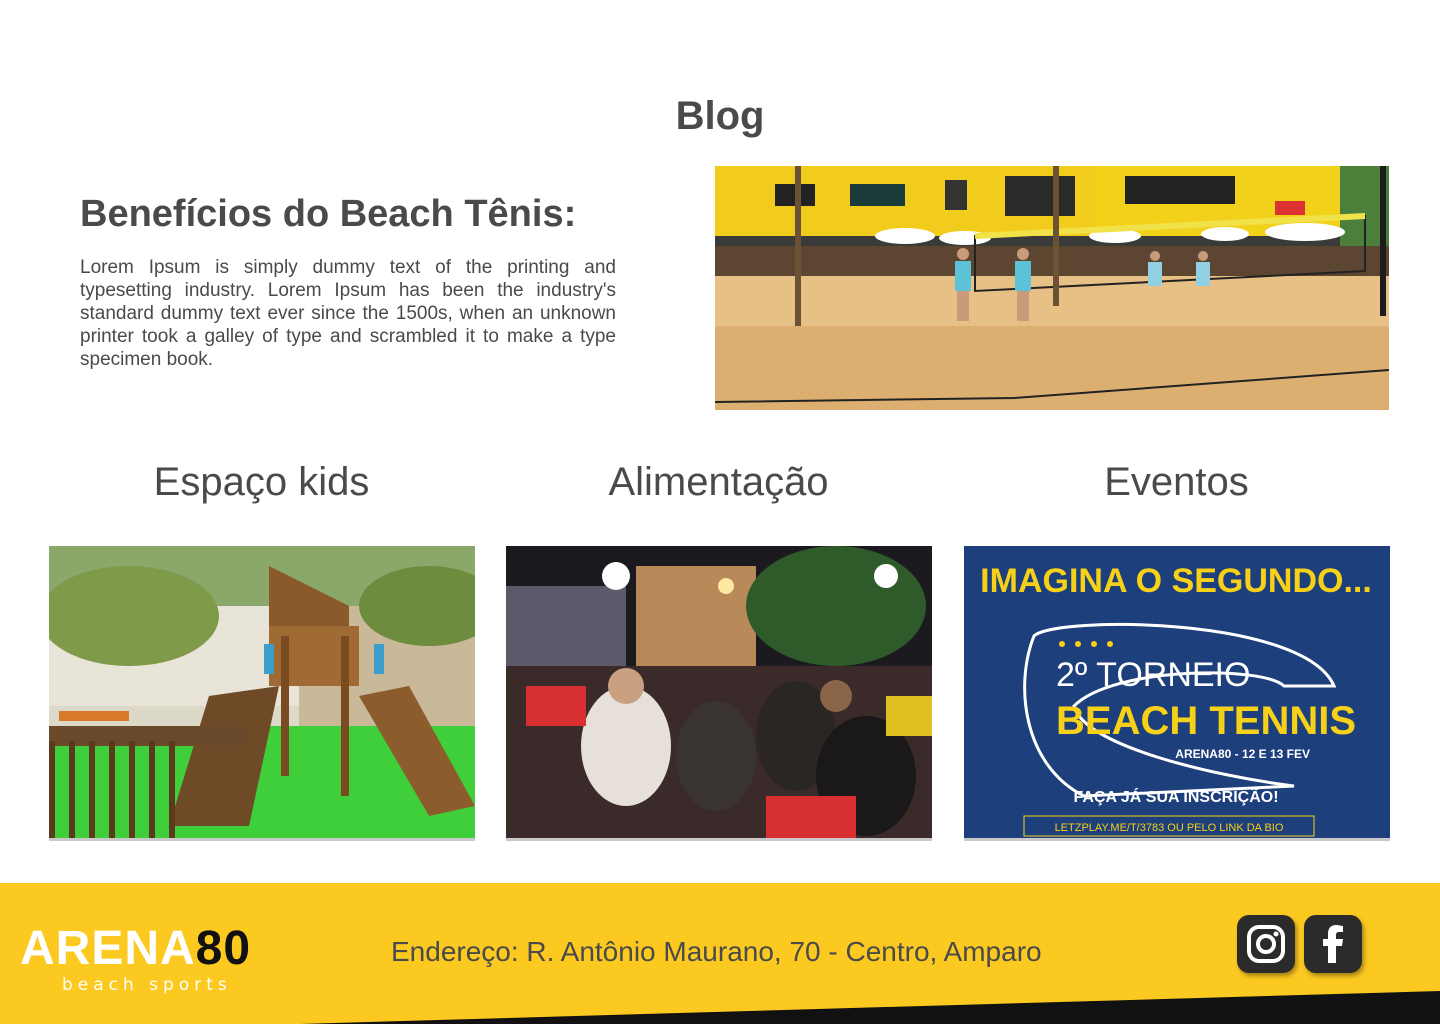 The height and width of the screenshot is (1024, 1440). I want to click on category-title-events: Eventos, so click(1176, 482).